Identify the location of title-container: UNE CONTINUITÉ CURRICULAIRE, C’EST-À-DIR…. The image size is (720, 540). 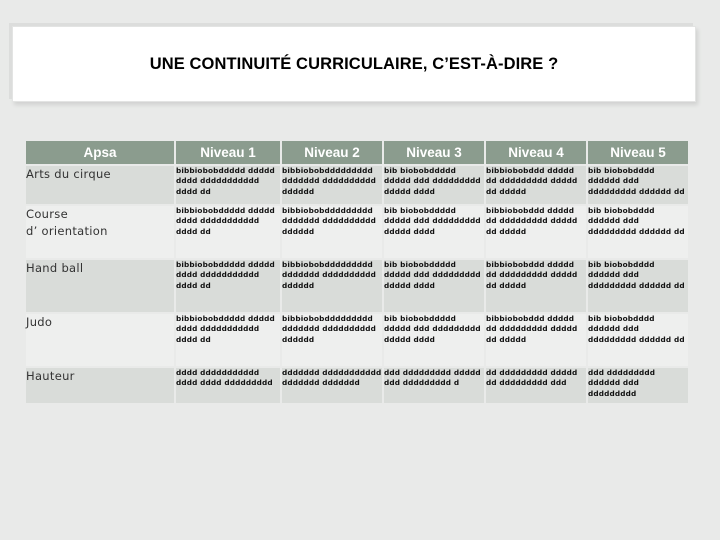
(354, 64).